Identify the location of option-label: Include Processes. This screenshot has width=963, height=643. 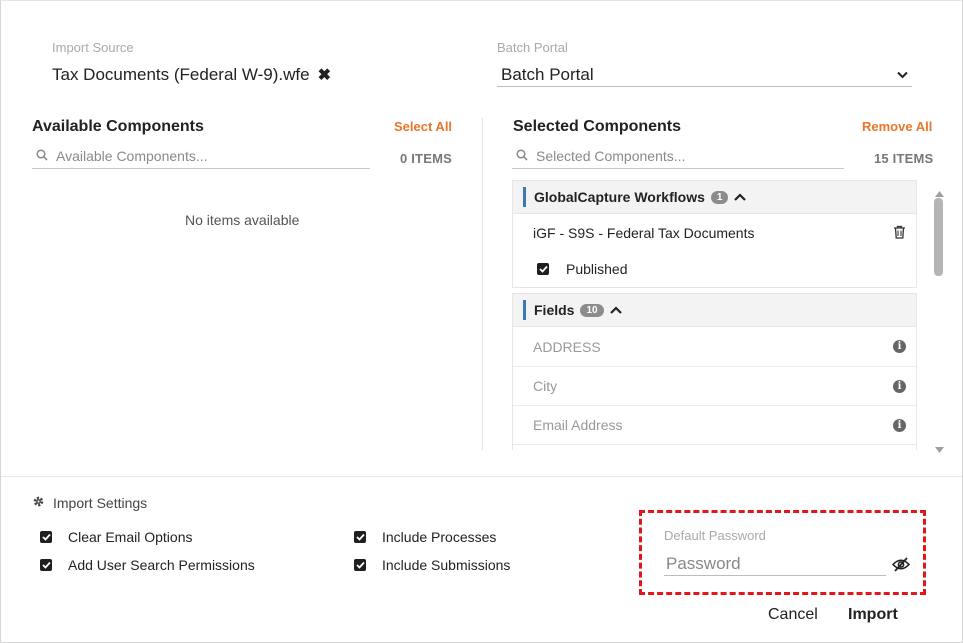
(439, 537).